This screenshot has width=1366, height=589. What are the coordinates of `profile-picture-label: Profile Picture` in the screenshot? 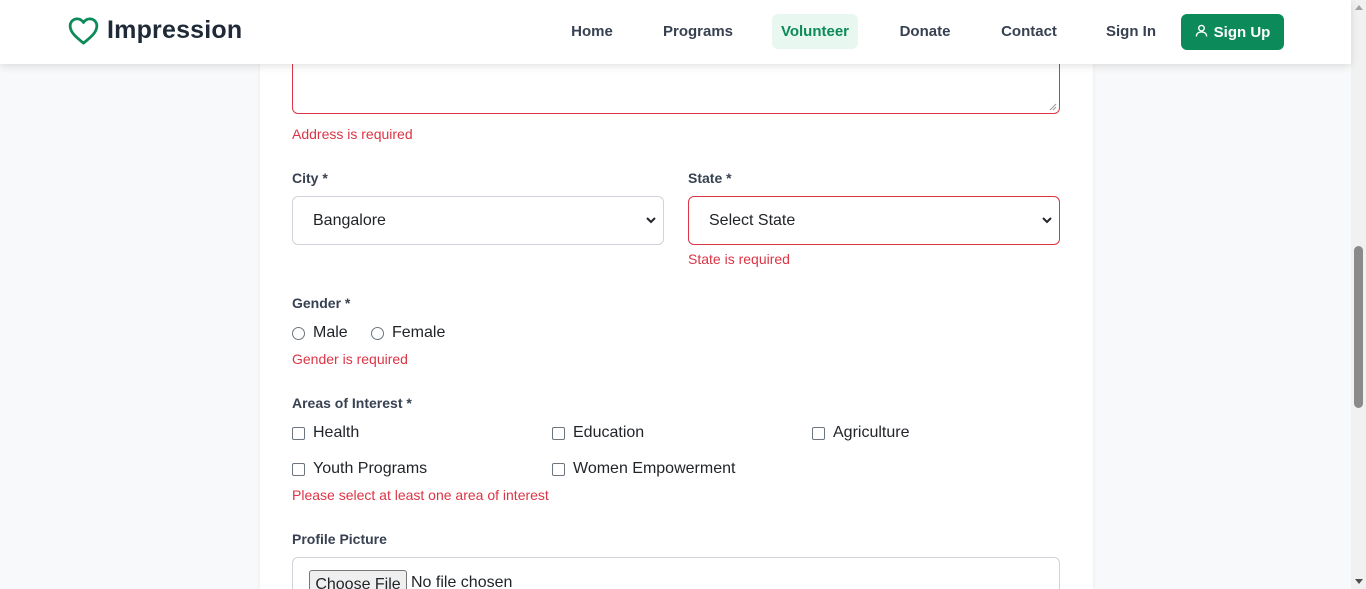 It's located at (339, 539).